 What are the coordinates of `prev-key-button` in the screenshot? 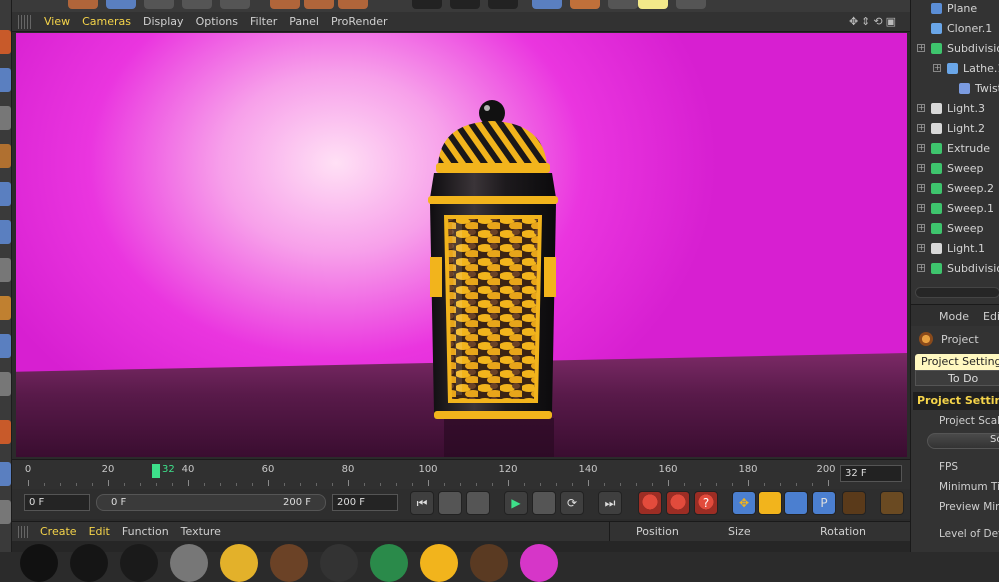 It's located at (450, 503).